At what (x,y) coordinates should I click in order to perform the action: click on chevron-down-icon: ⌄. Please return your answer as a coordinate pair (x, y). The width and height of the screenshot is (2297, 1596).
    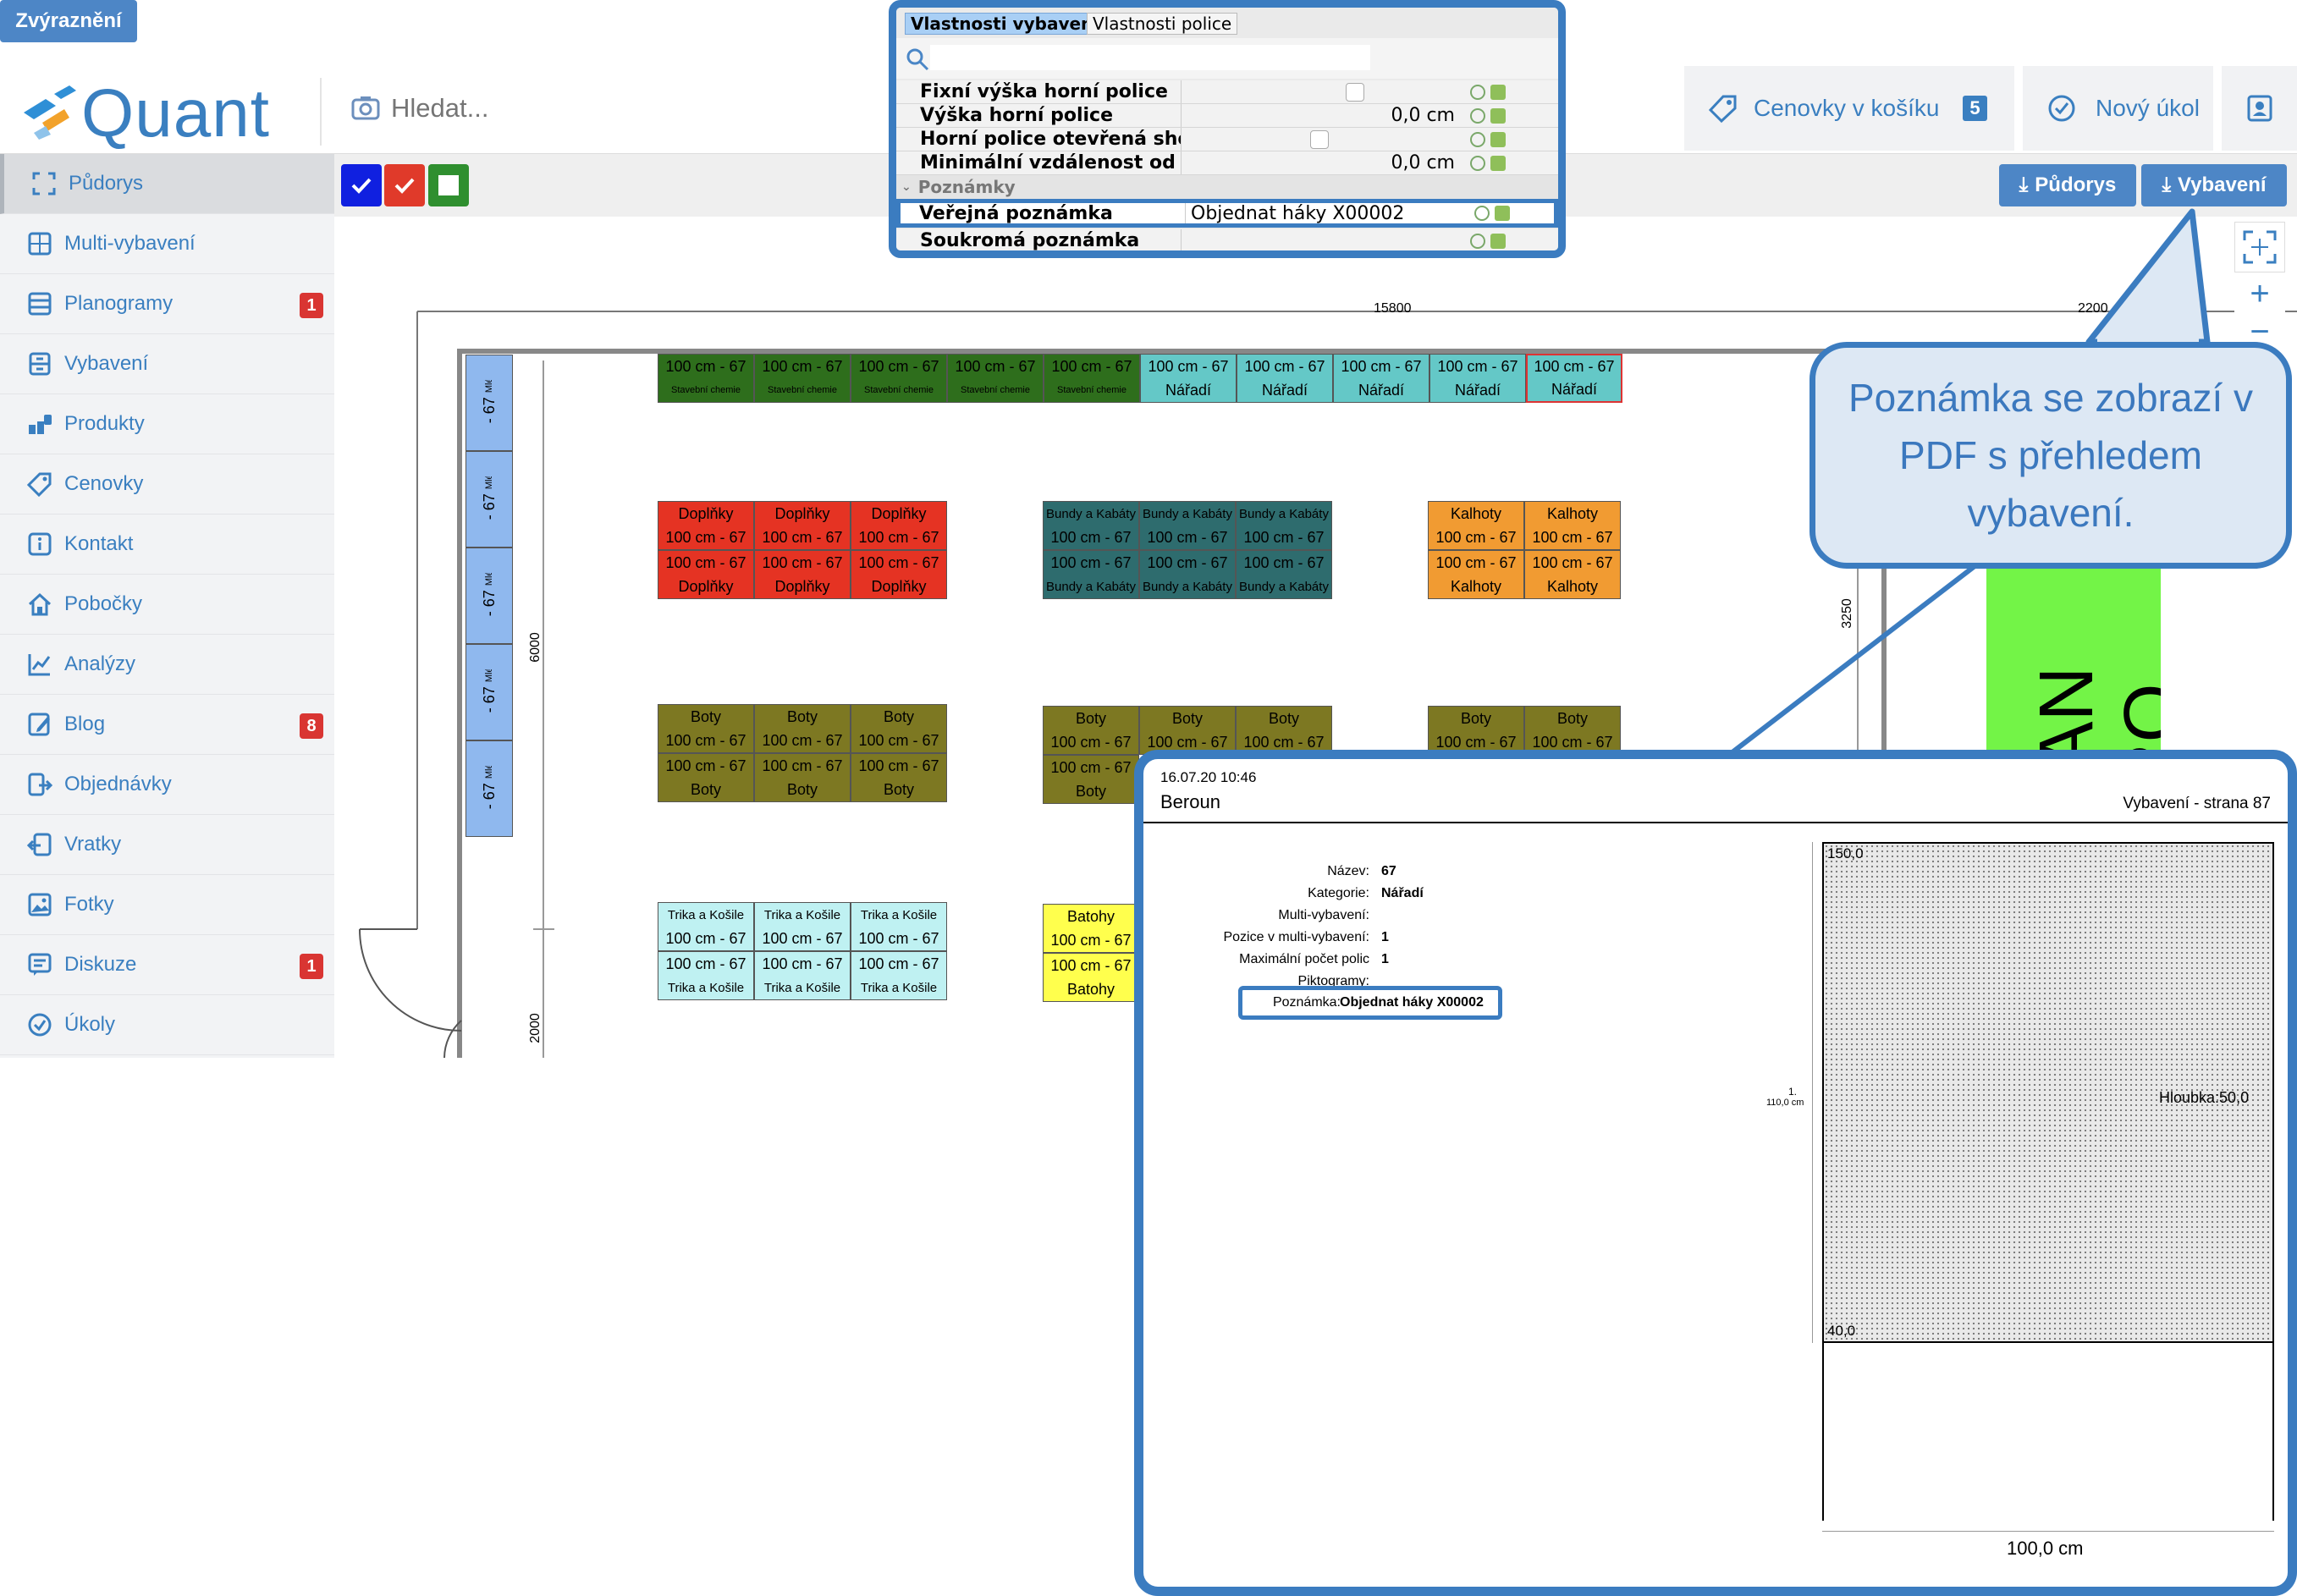
    Looking at the image, I should click on (907, 187).